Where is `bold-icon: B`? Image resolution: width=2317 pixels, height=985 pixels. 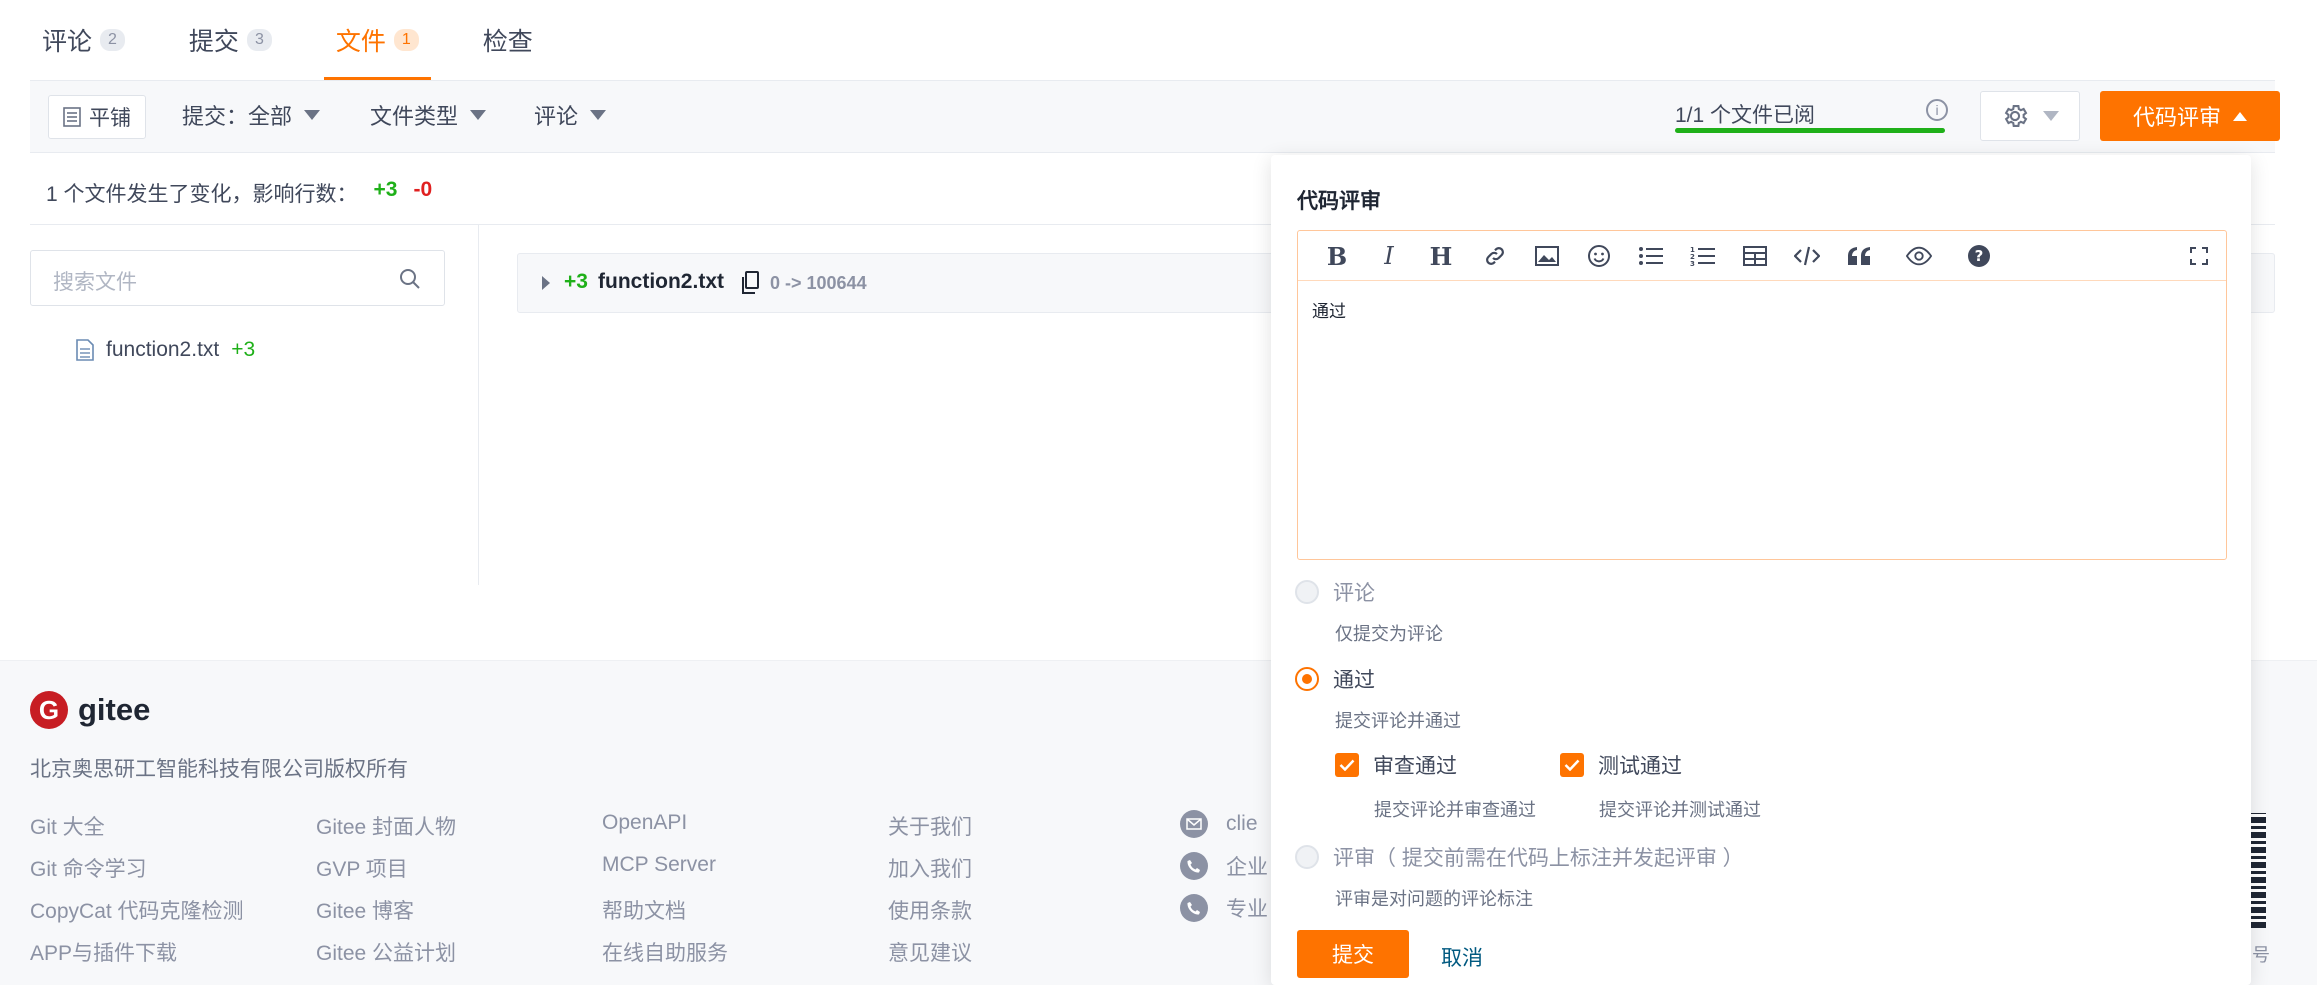
bold-icon: B is located at coordinates (1337, 256).